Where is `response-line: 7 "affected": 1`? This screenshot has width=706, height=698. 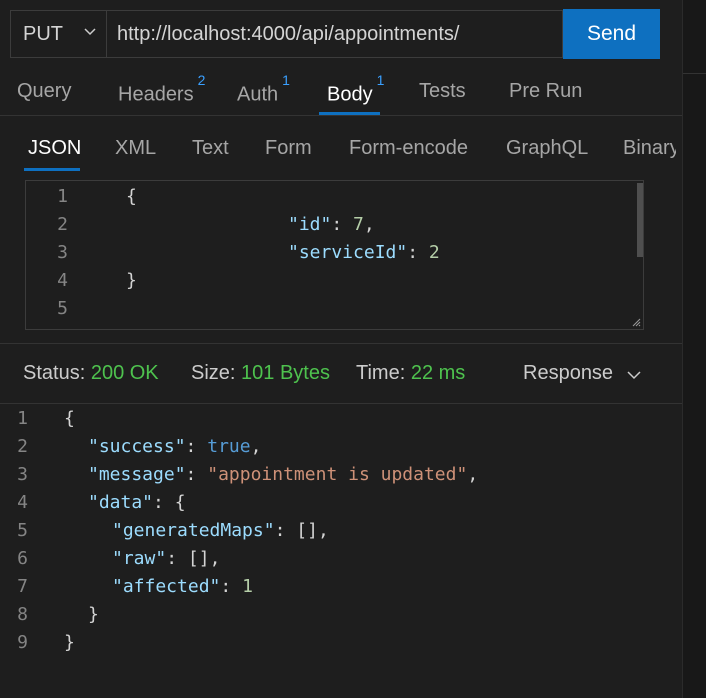 response-line: 7 "affected": 1 is located at coordinates (341, 587).